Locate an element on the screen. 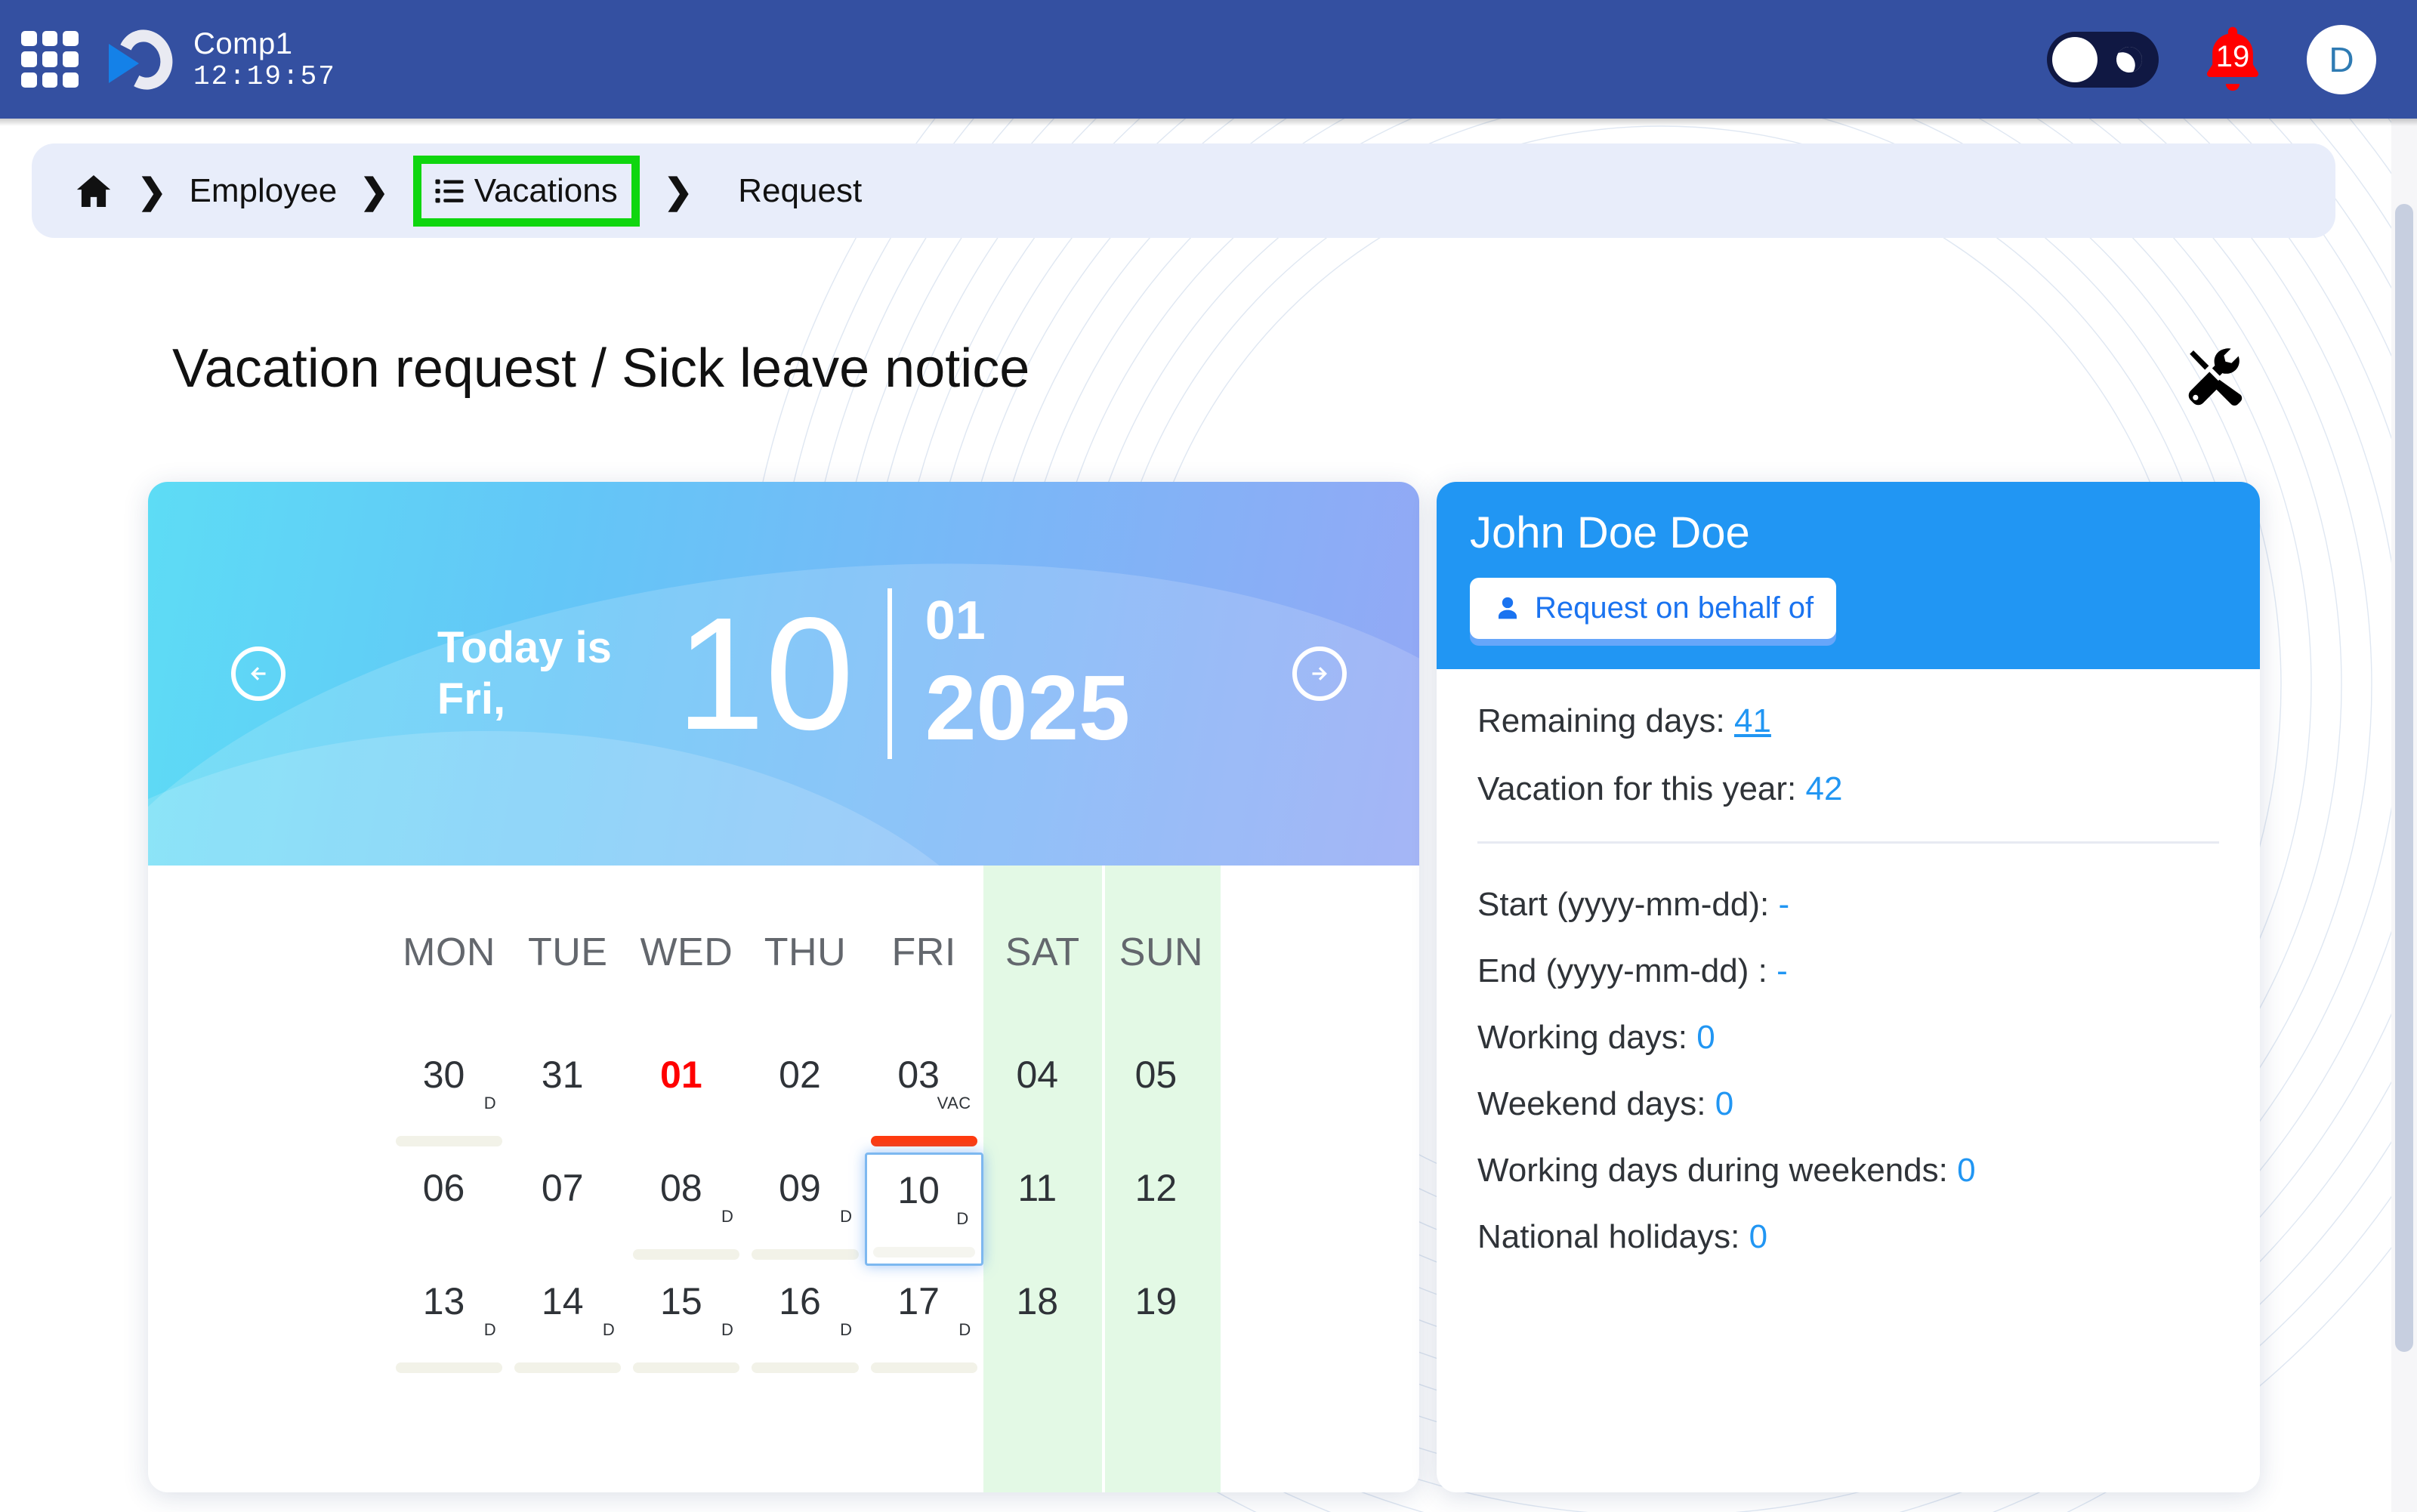  calendar-day-number: 06 is located at coordinates (443, 1188).